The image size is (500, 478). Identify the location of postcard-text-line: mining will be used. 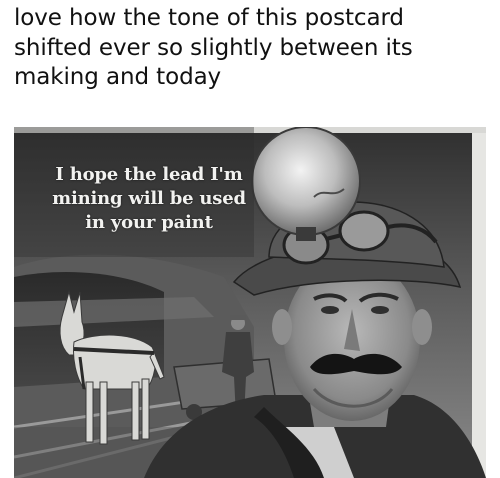
(149, 198).